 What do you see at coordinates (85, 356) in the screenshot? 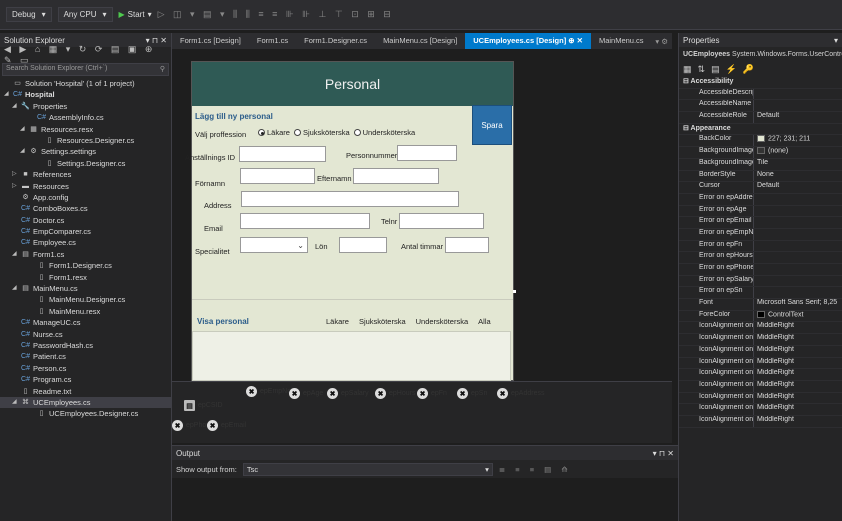
I see `tree-item: C# Patient.cs` at bounding box center [85, 356].